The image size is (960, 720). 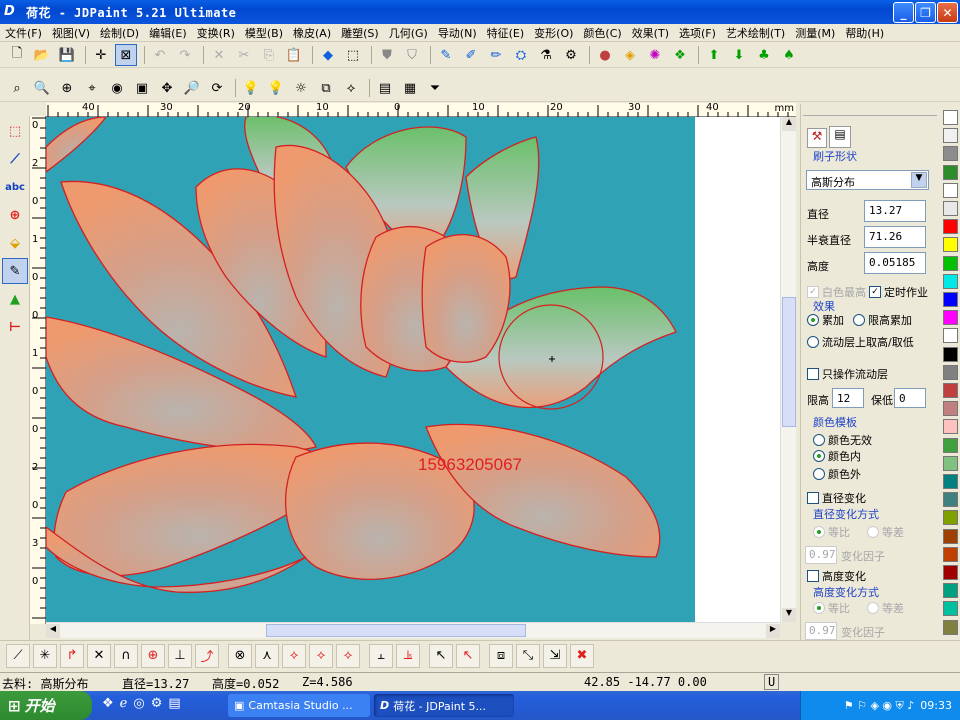 I want to click on shield-alt-icon: ⛉, so click(x=412, y=55).